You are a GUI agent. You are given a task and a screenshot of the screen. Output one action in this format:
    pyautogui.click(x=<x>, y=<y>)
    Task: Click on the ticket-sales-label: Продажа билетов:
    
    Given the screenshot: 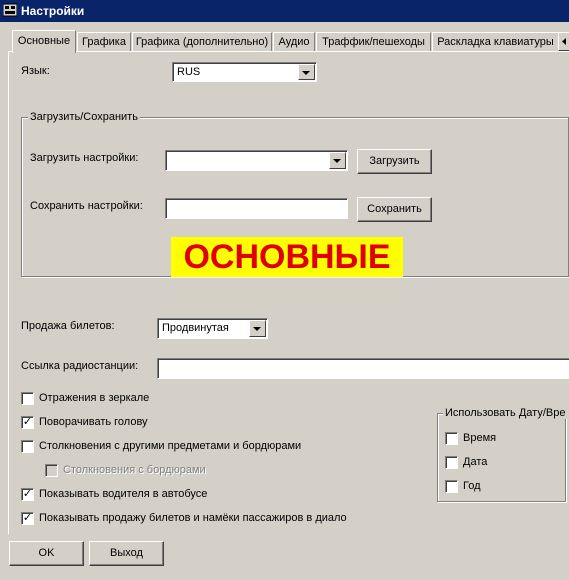 What is the action you would take?
    pyautogui.click(x=68, y=326)
    